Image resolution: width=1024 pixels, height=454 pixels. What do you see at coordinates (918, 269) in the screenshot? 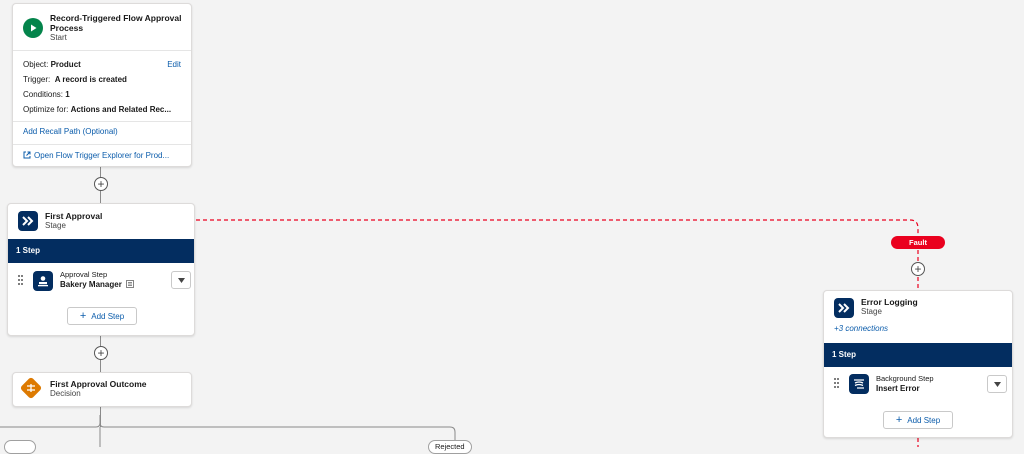
I see `add-element-button-3: +` at bounding box center [918, 269].